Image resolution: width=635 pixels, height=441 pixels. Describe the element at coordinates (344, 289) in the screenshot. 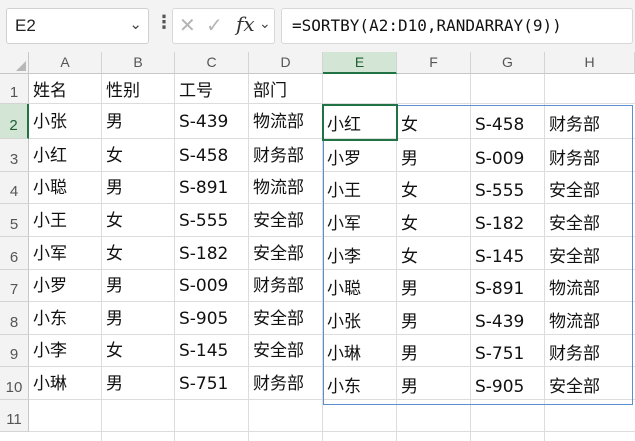

I see `spill-cell: 小聪` at that location.